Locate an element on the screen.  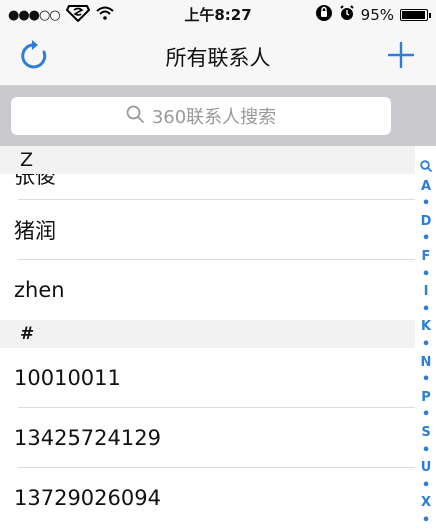
search-placeholder: 360联系人搜索 is located at coordinates (214, 117).